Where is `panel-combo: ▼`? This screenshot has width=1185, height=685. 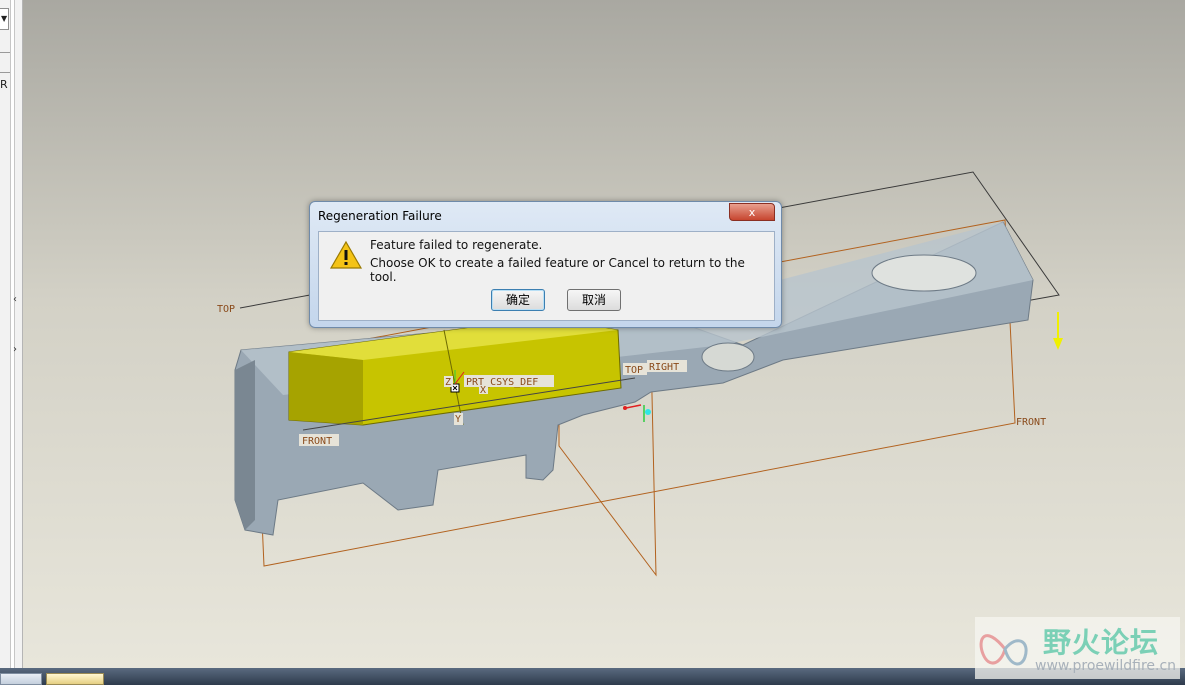 panel-combo: ▼ is located at coordinates (4, 19).